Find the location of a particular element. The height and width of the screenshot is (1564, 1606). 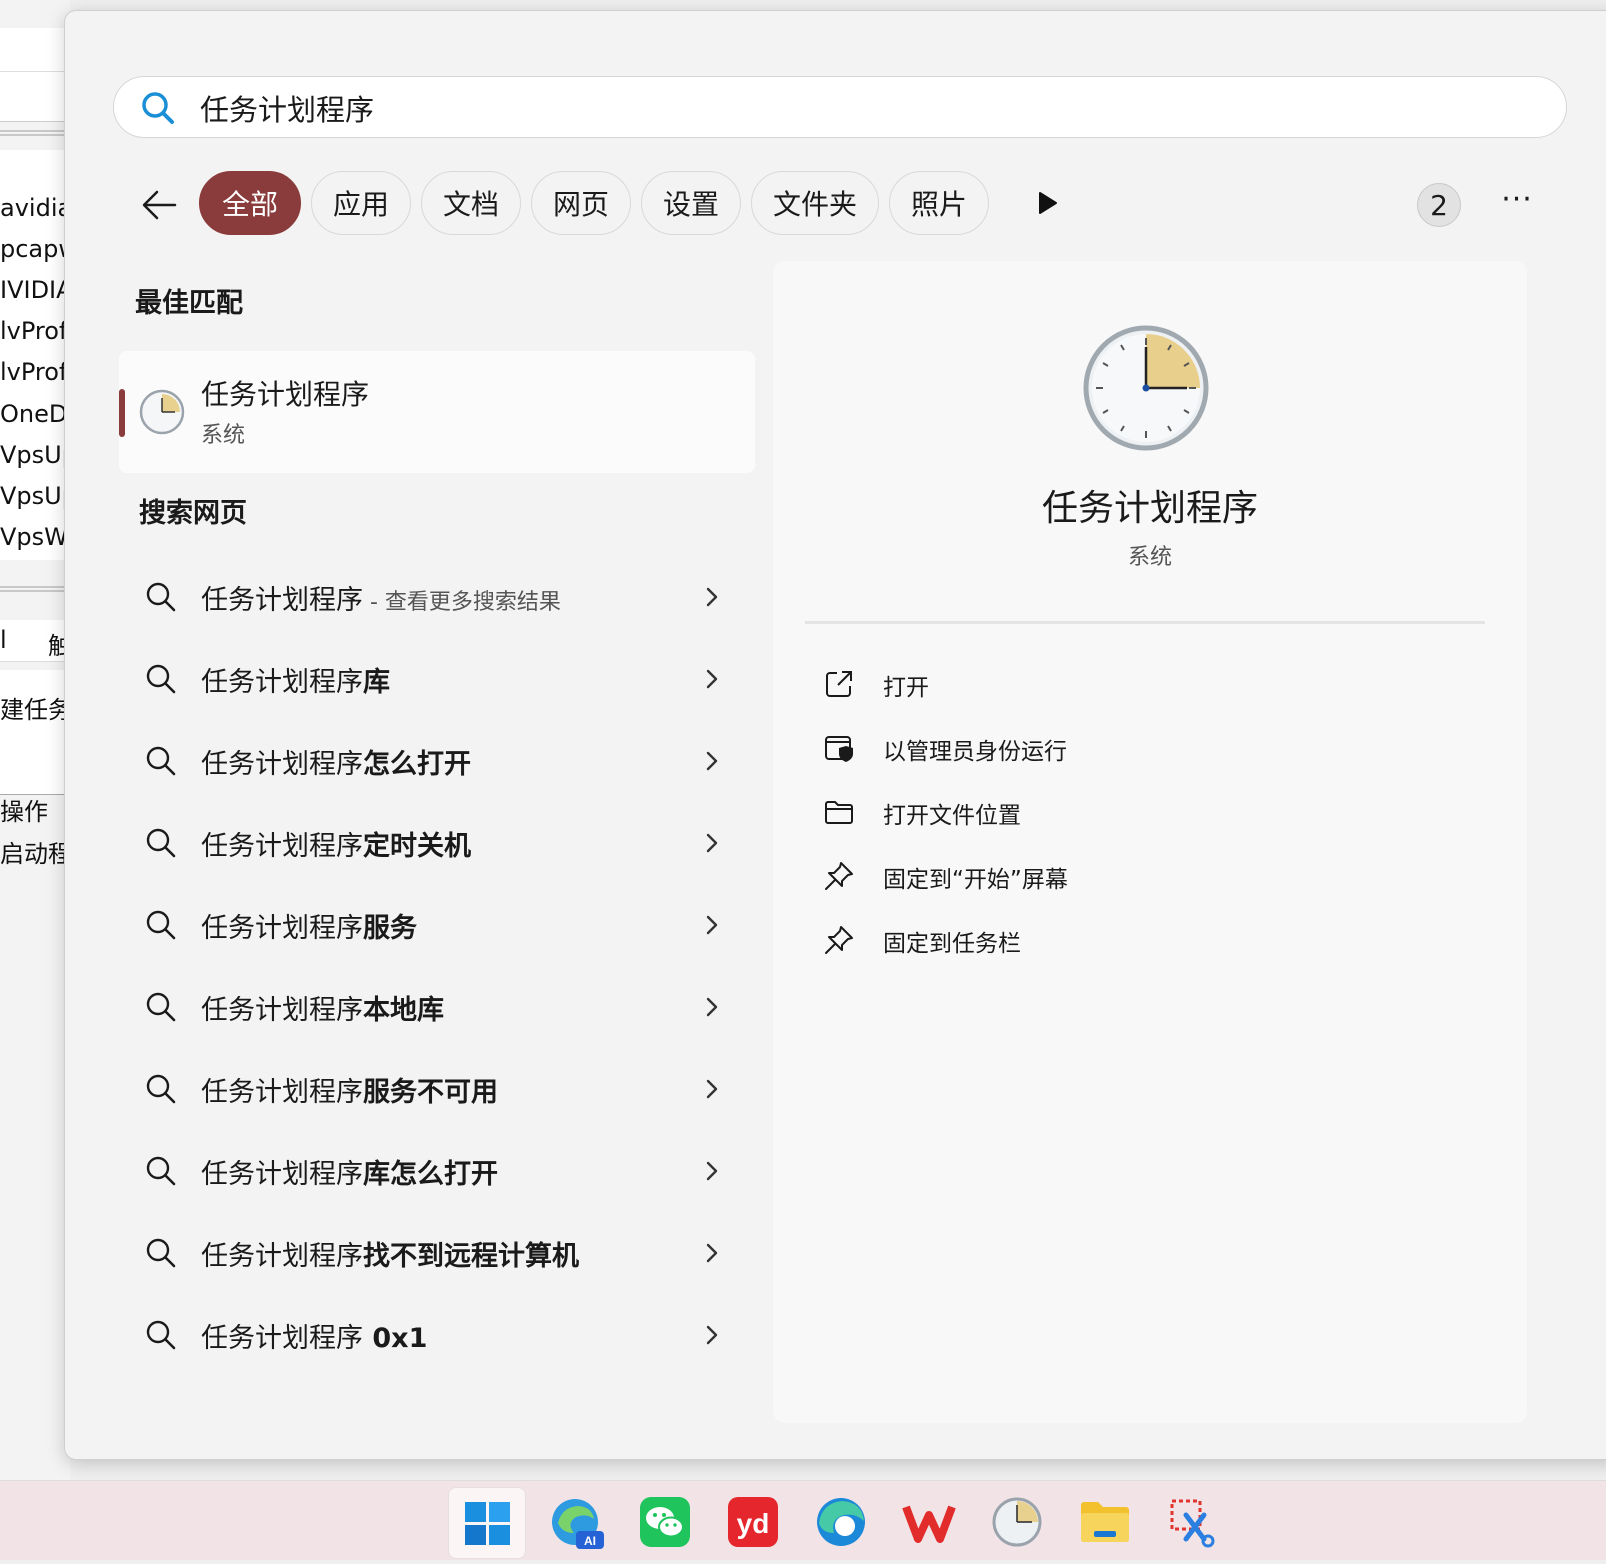

tab-apps: 应用 is located at coordinates (361, 203).